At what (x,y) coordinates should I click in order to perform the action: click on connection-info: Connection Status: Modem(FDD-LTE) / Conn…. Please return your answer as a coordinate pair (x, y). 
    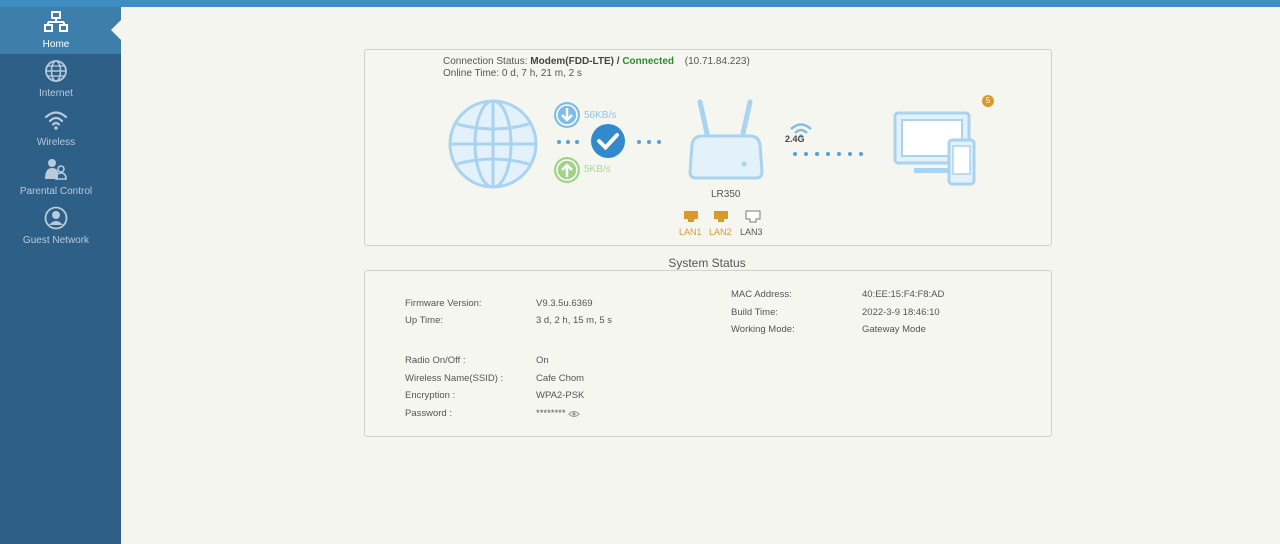
    Looking at the image, I should click on (596, 68).